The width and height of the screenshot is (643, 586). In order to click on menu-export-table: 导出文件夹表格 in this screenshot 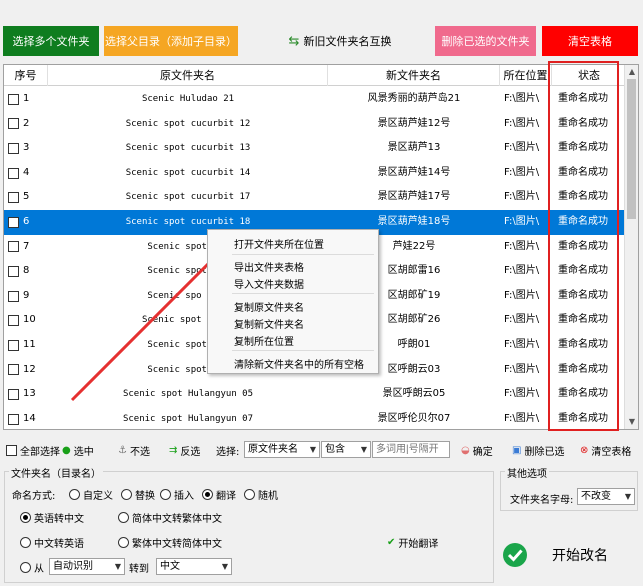, I will do `click(269, 266)`.